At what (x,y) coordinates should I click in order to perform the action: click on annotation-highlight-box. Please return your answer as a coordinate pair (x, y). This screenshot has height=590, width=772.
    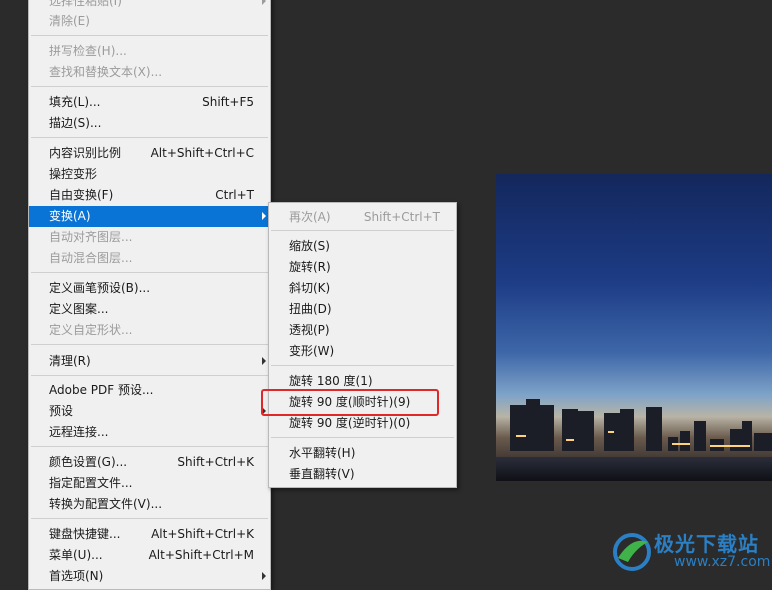
    Looking at the image, I should click on (350, 402).